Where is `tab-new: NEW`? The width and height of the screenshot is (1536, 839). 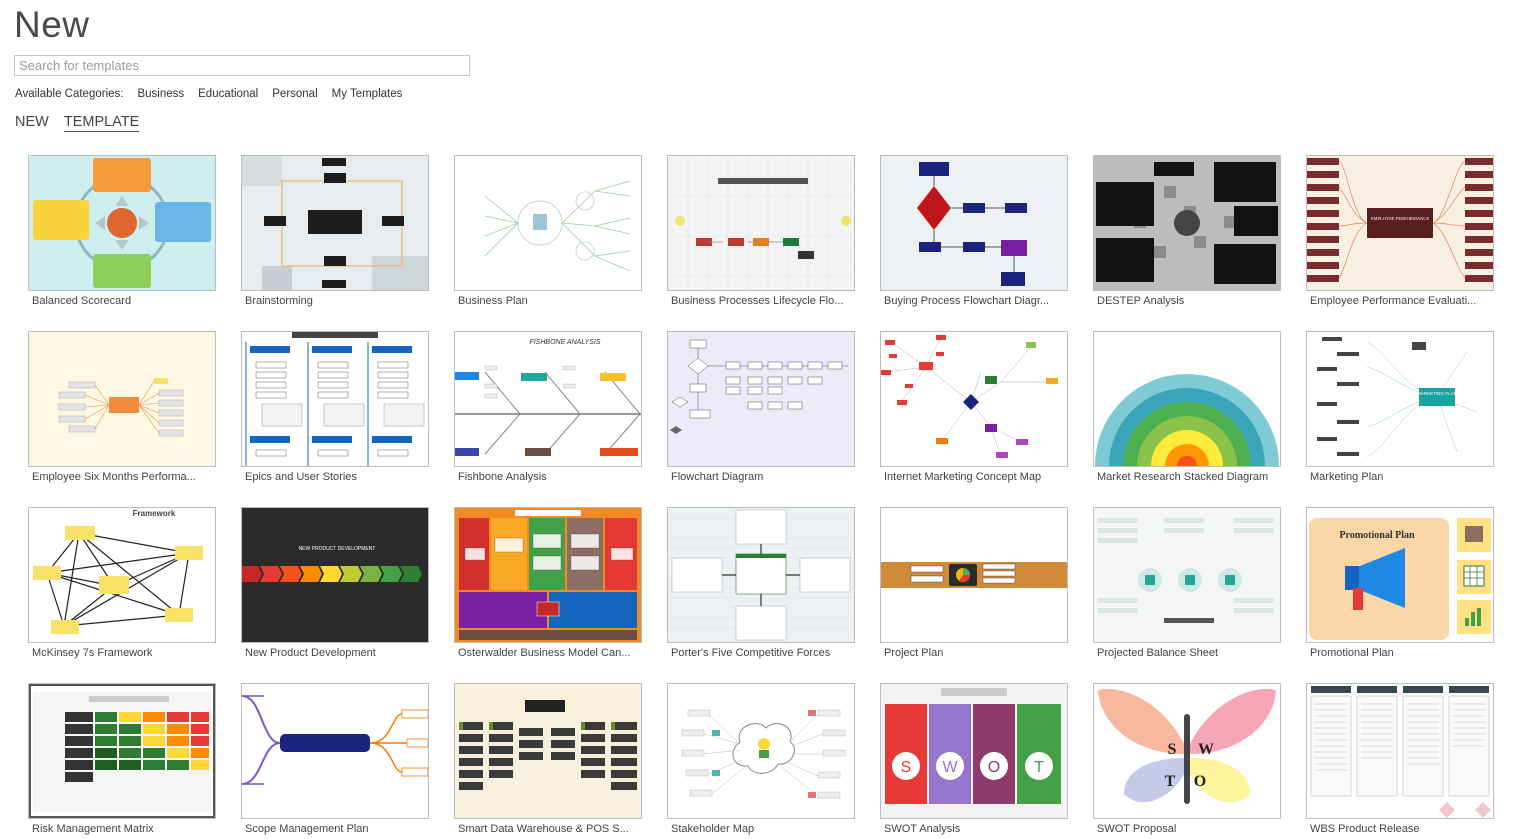 tab-new: NEW is located at coordinates (32, 123).